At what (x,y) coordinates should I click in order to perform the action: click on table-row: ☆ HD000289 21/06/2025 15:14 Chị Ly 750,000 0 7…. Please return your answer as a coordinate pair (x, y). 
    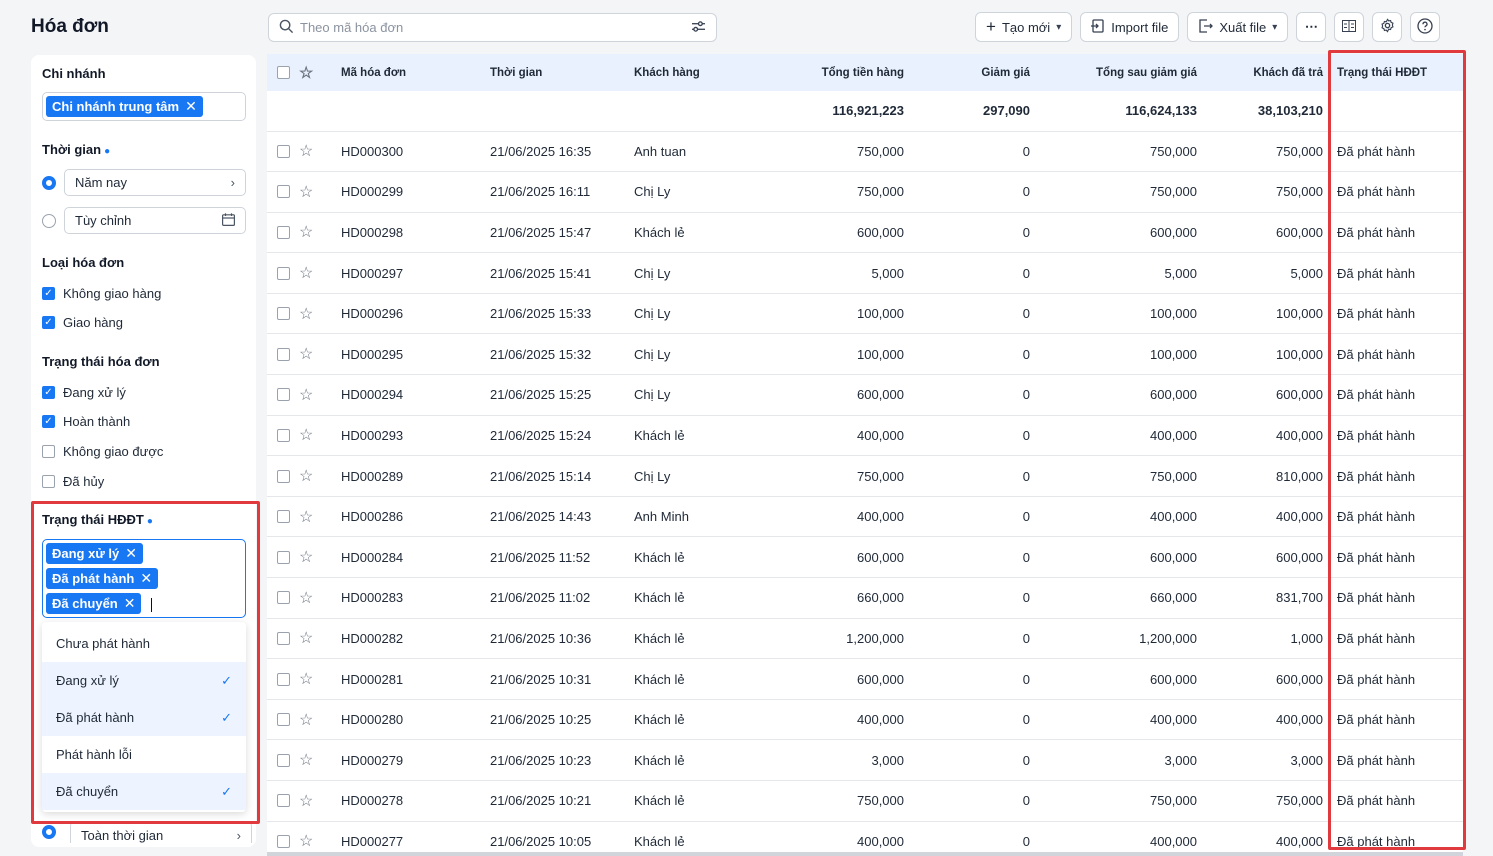
    Looking at the image, I should click on (865, 476).